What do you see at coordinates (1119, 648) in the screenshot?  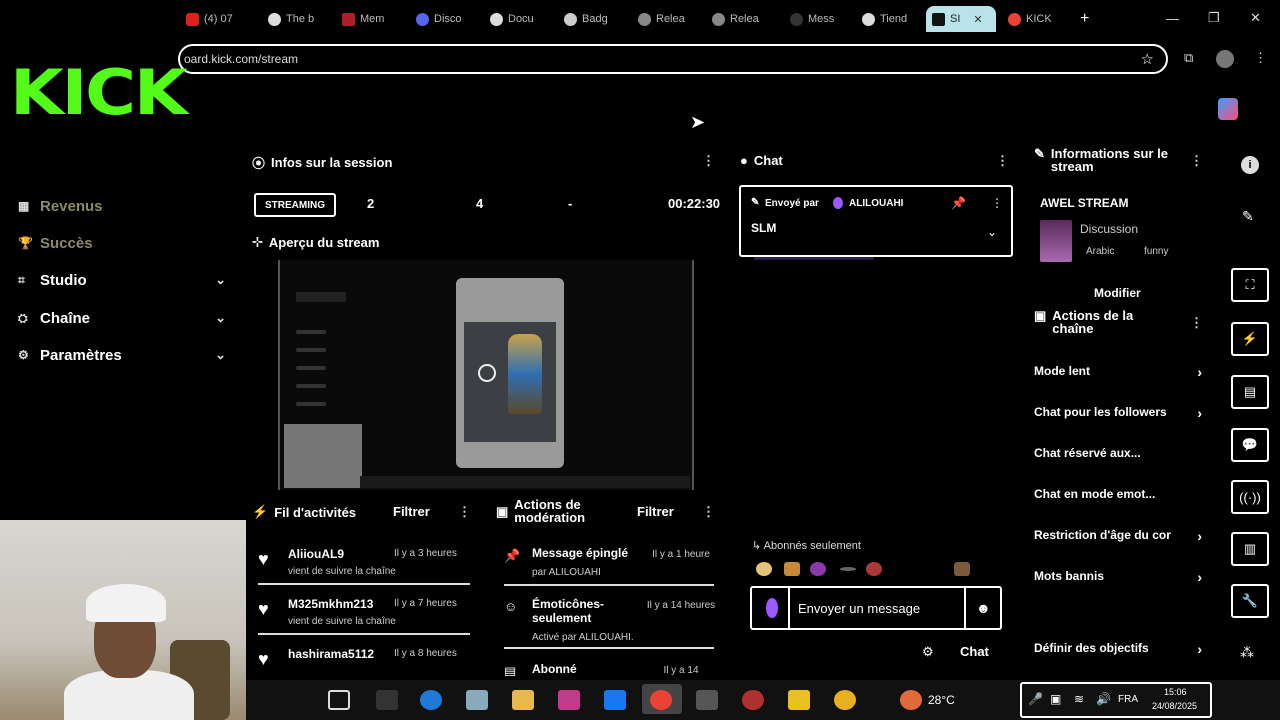 I see `action-set-goals: Définir des objectifs ›` at bounding box center [1119, 648].